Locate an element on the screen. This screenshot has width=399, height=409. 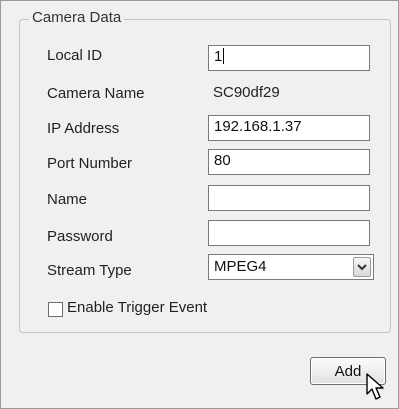
mouse-pointer-icon is located at coordinates (375, 386).